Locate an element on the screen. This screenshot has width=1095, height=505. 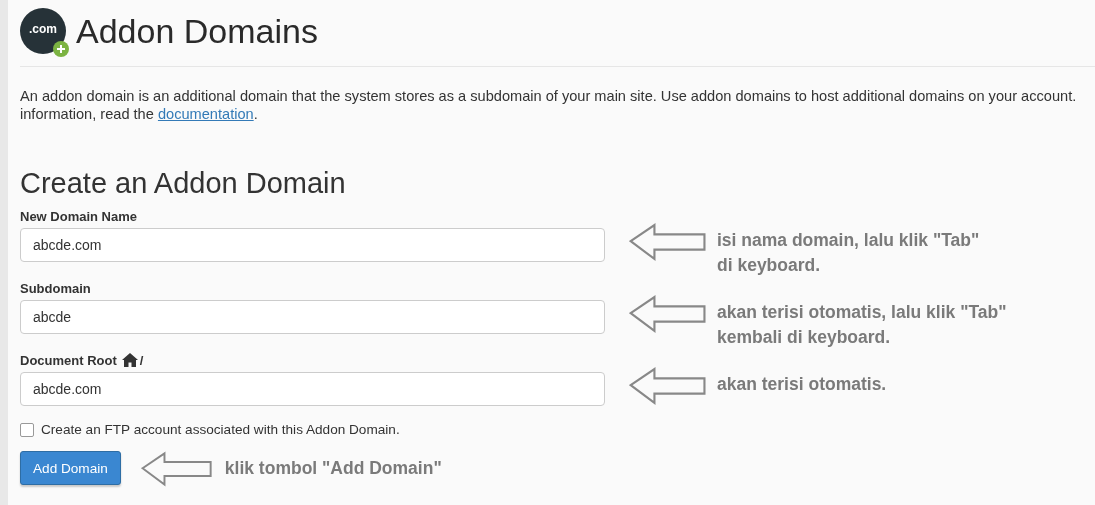
page-title: Addon Domains is located at coordinates (197, 31).